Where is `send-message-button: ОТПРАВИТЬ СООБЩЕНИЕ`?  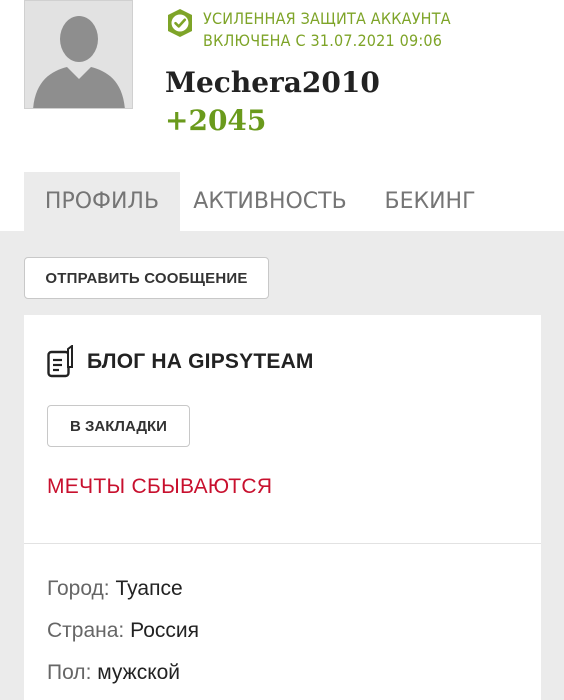 send-message-button: ОТПРАВИТЬ СООБЩЕНИЕ is located at coordinates (146, 278).